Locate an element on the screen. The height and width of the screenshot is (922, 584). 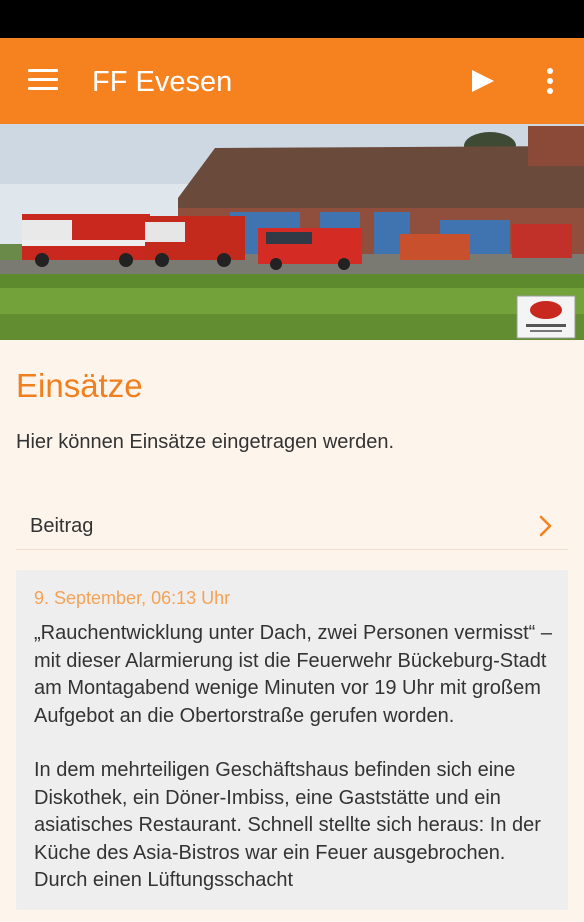
chevron-right-icon is located at coordinates (545, 526).